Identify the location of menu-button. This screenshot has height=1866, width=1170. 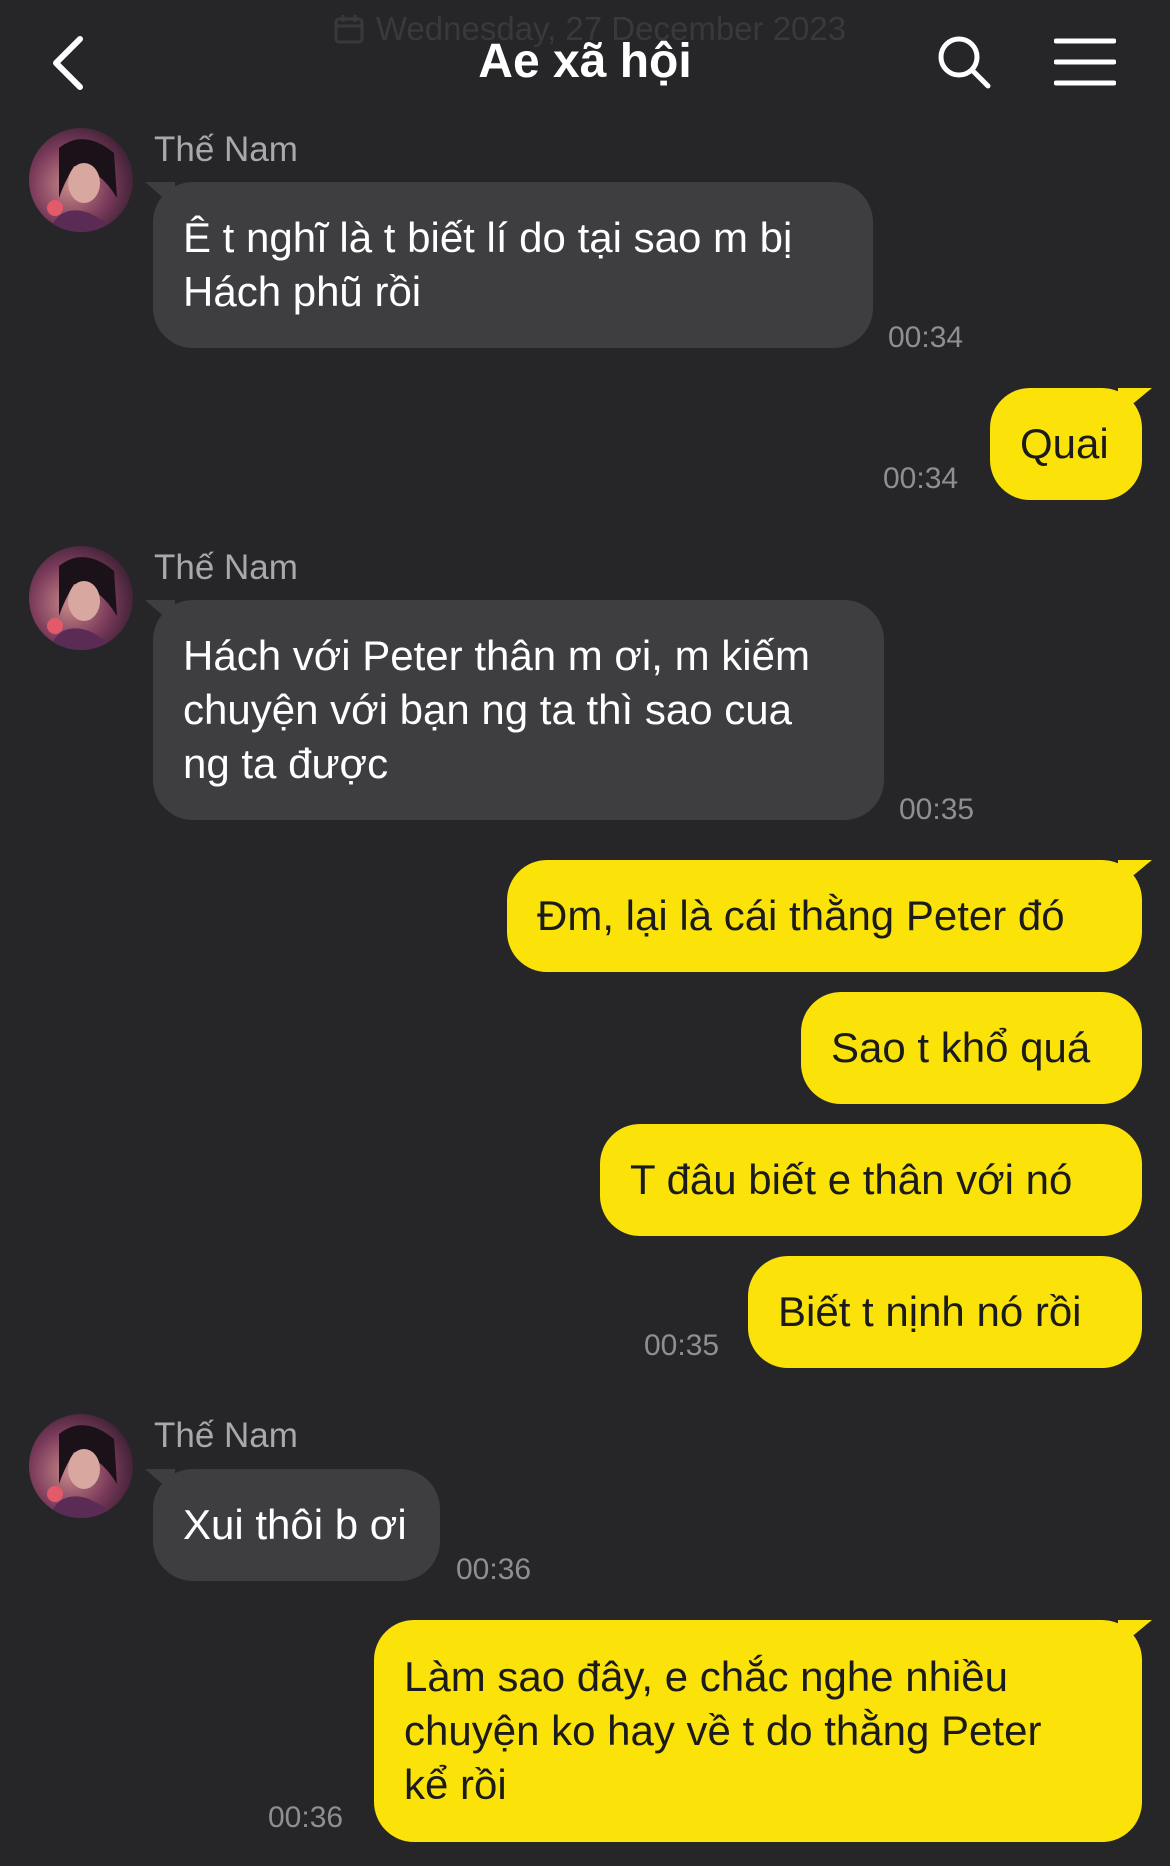
(1085, 62).